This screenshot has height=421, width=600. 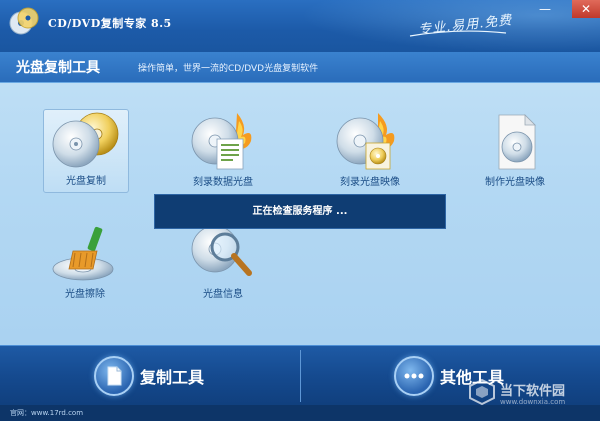 What do you see at coordinates (517, 142) in the screenshot?
I see `make-disc-image-icon` at bounding box center [517, 142].